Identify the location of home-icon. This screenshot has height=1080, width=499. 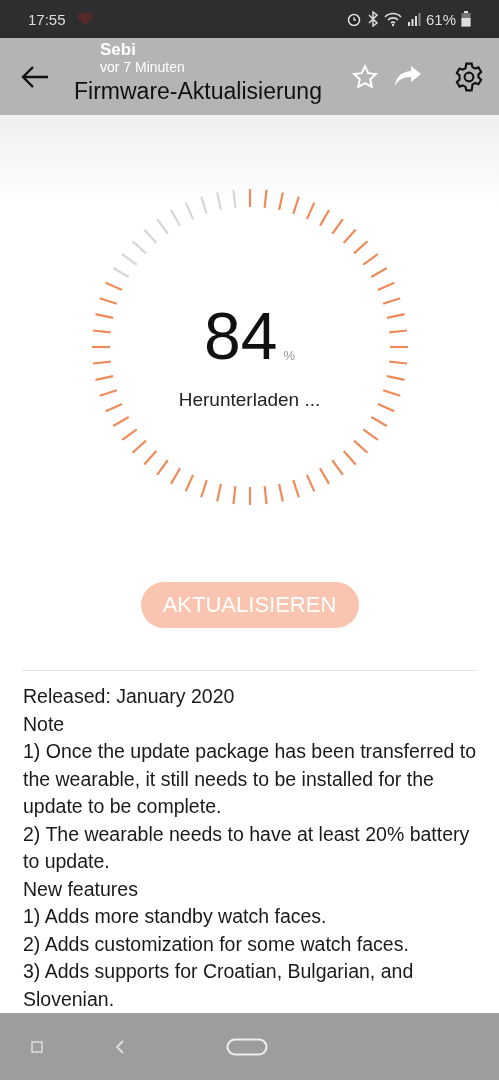
(247, 1046).